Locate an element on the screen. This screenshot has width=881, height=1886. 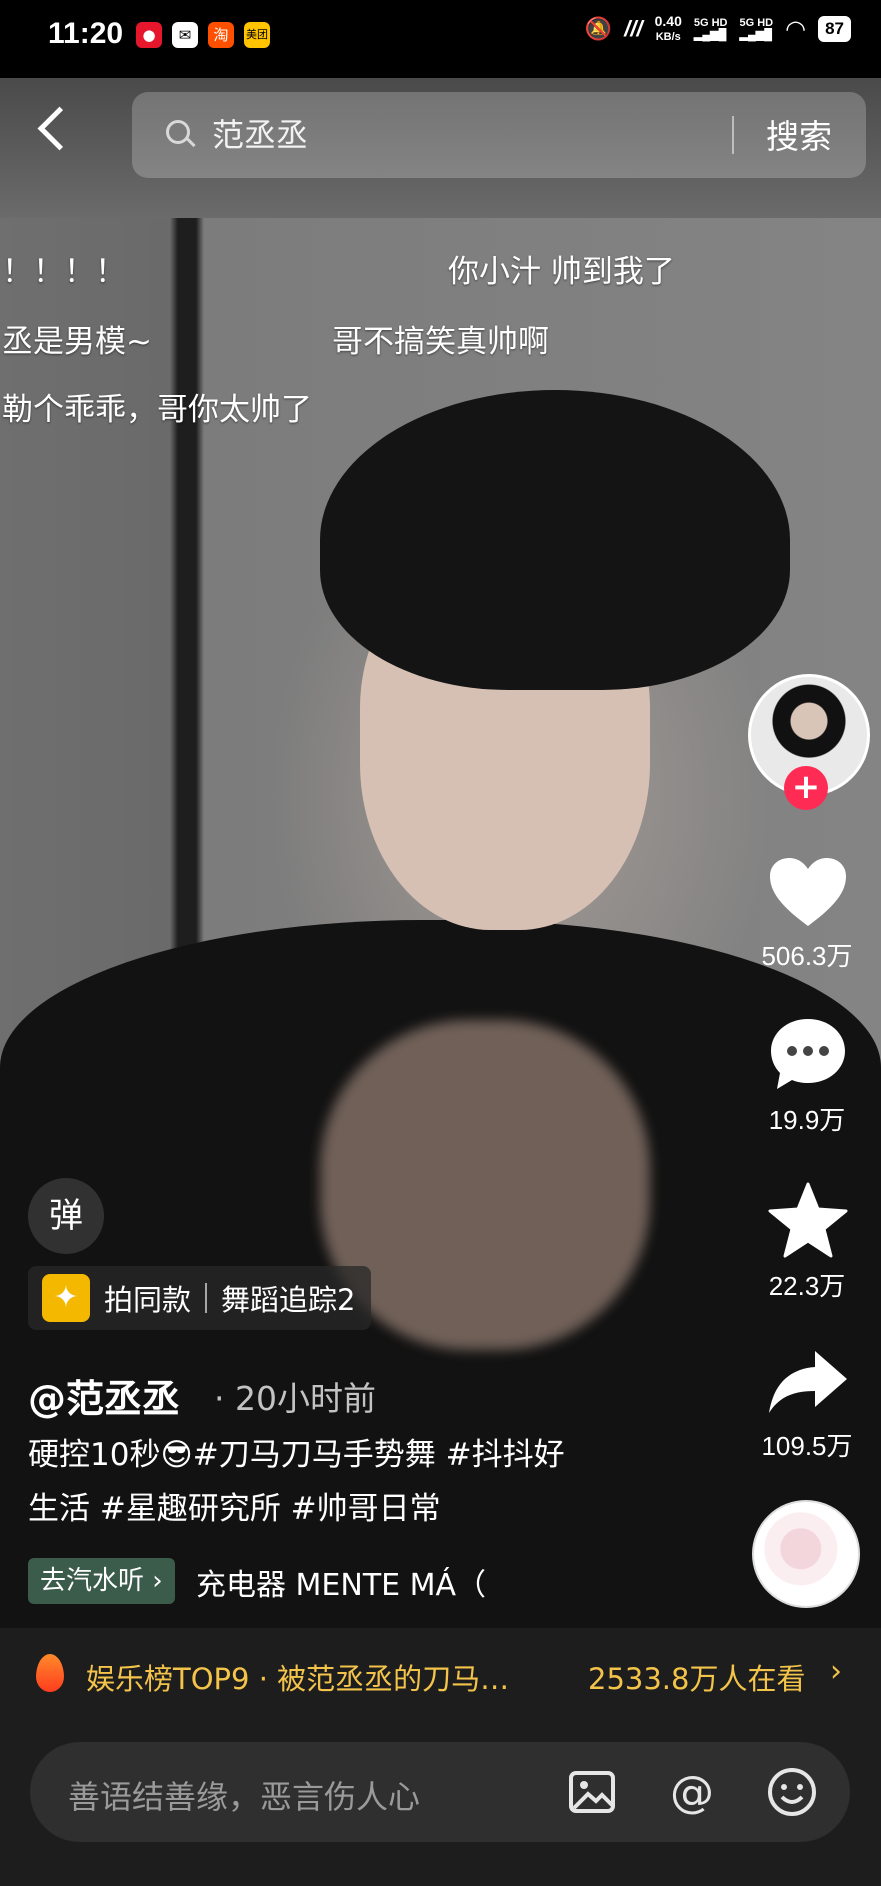
danmaku-comment: 勒个乖乖，哥你太帅了 is located at coordinates (157, 410).